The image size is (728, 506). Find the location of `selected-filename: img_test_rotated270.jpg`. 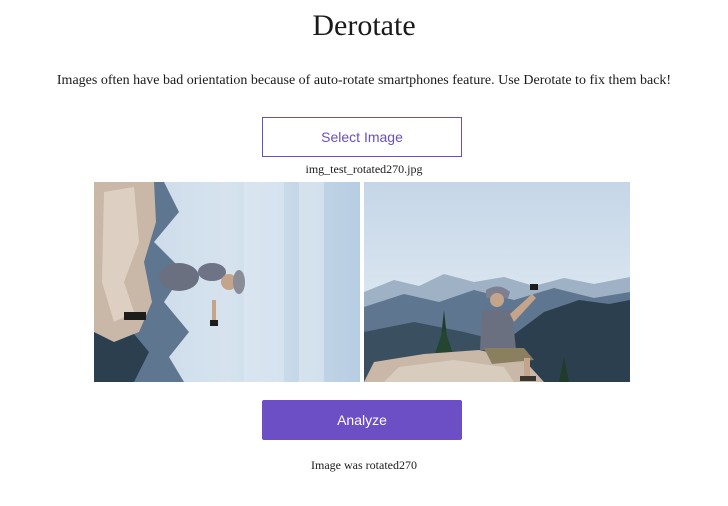

selected-filename: img_test_rotated270.jpg is located at coordinates (364, 169).